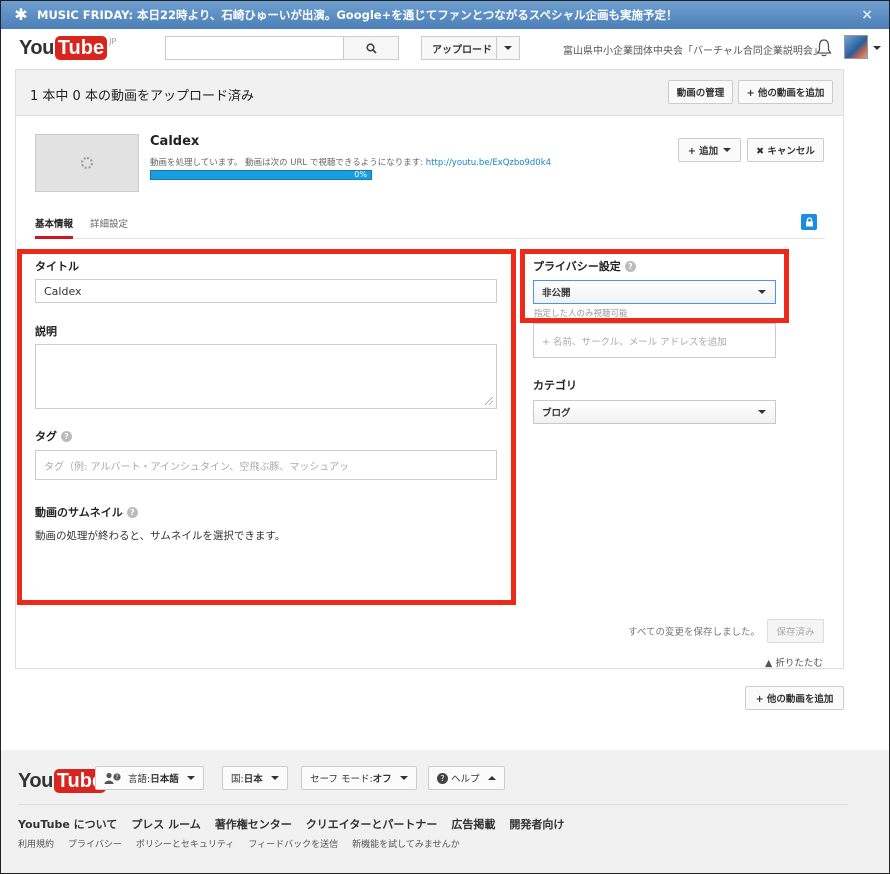 Image resolution: width=890 pixels, height=874 pixels. Describe the element at coordinates (142, 96) in the screenshot. I see `upload-count: 1 本中 0 本の動画をアップロード済み` at that location.